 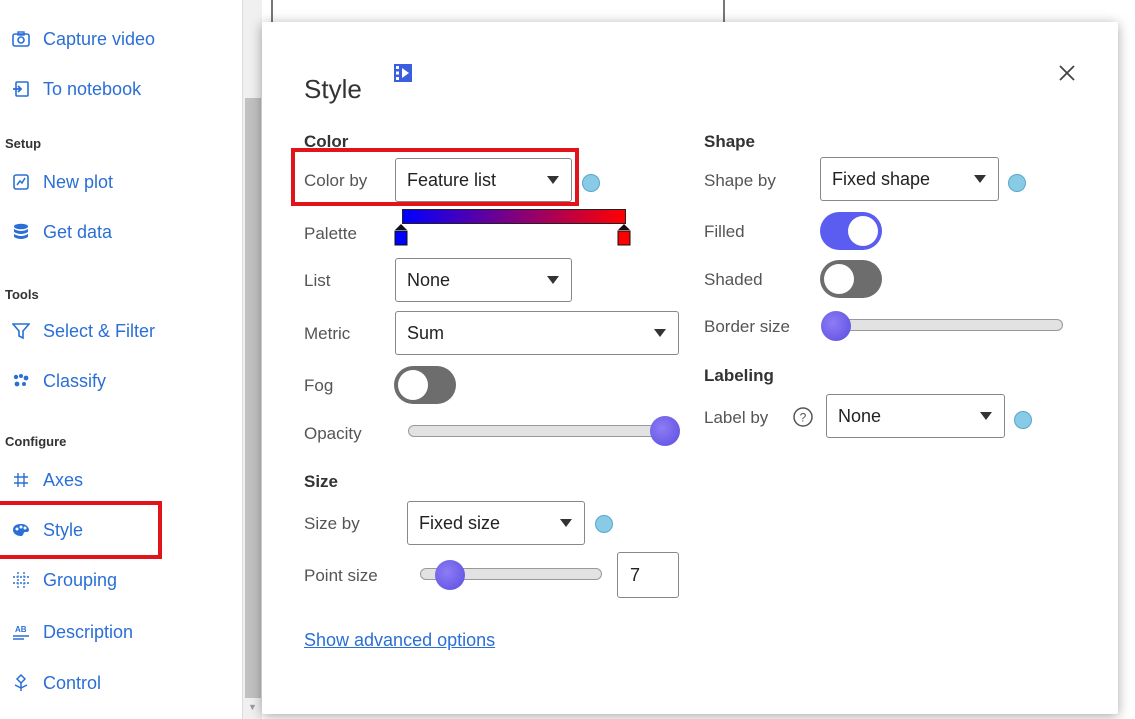 What do you see at coordinates (327, 333) in the screenshot?
I see `metric-label: Metric` at bounding box center [327, 333].